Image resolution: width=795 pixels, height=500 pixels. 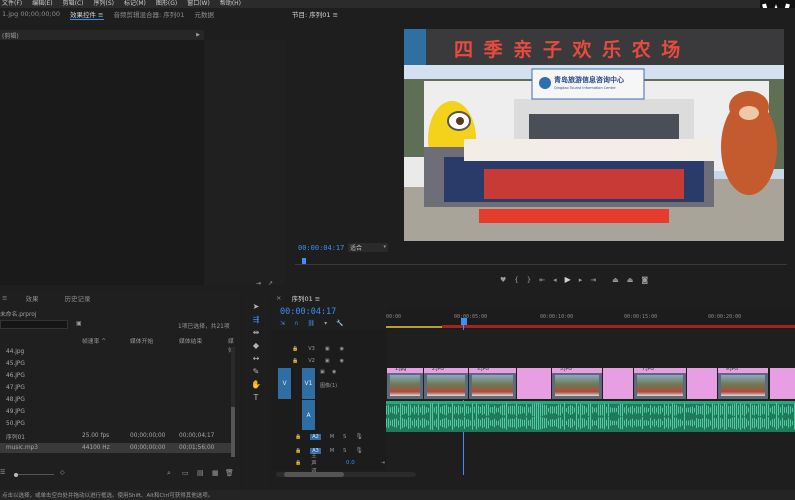 What do you see at coordinates (34, 474) in the screenshot?
I see `zoom-slider` at bounding box center [34, 474].